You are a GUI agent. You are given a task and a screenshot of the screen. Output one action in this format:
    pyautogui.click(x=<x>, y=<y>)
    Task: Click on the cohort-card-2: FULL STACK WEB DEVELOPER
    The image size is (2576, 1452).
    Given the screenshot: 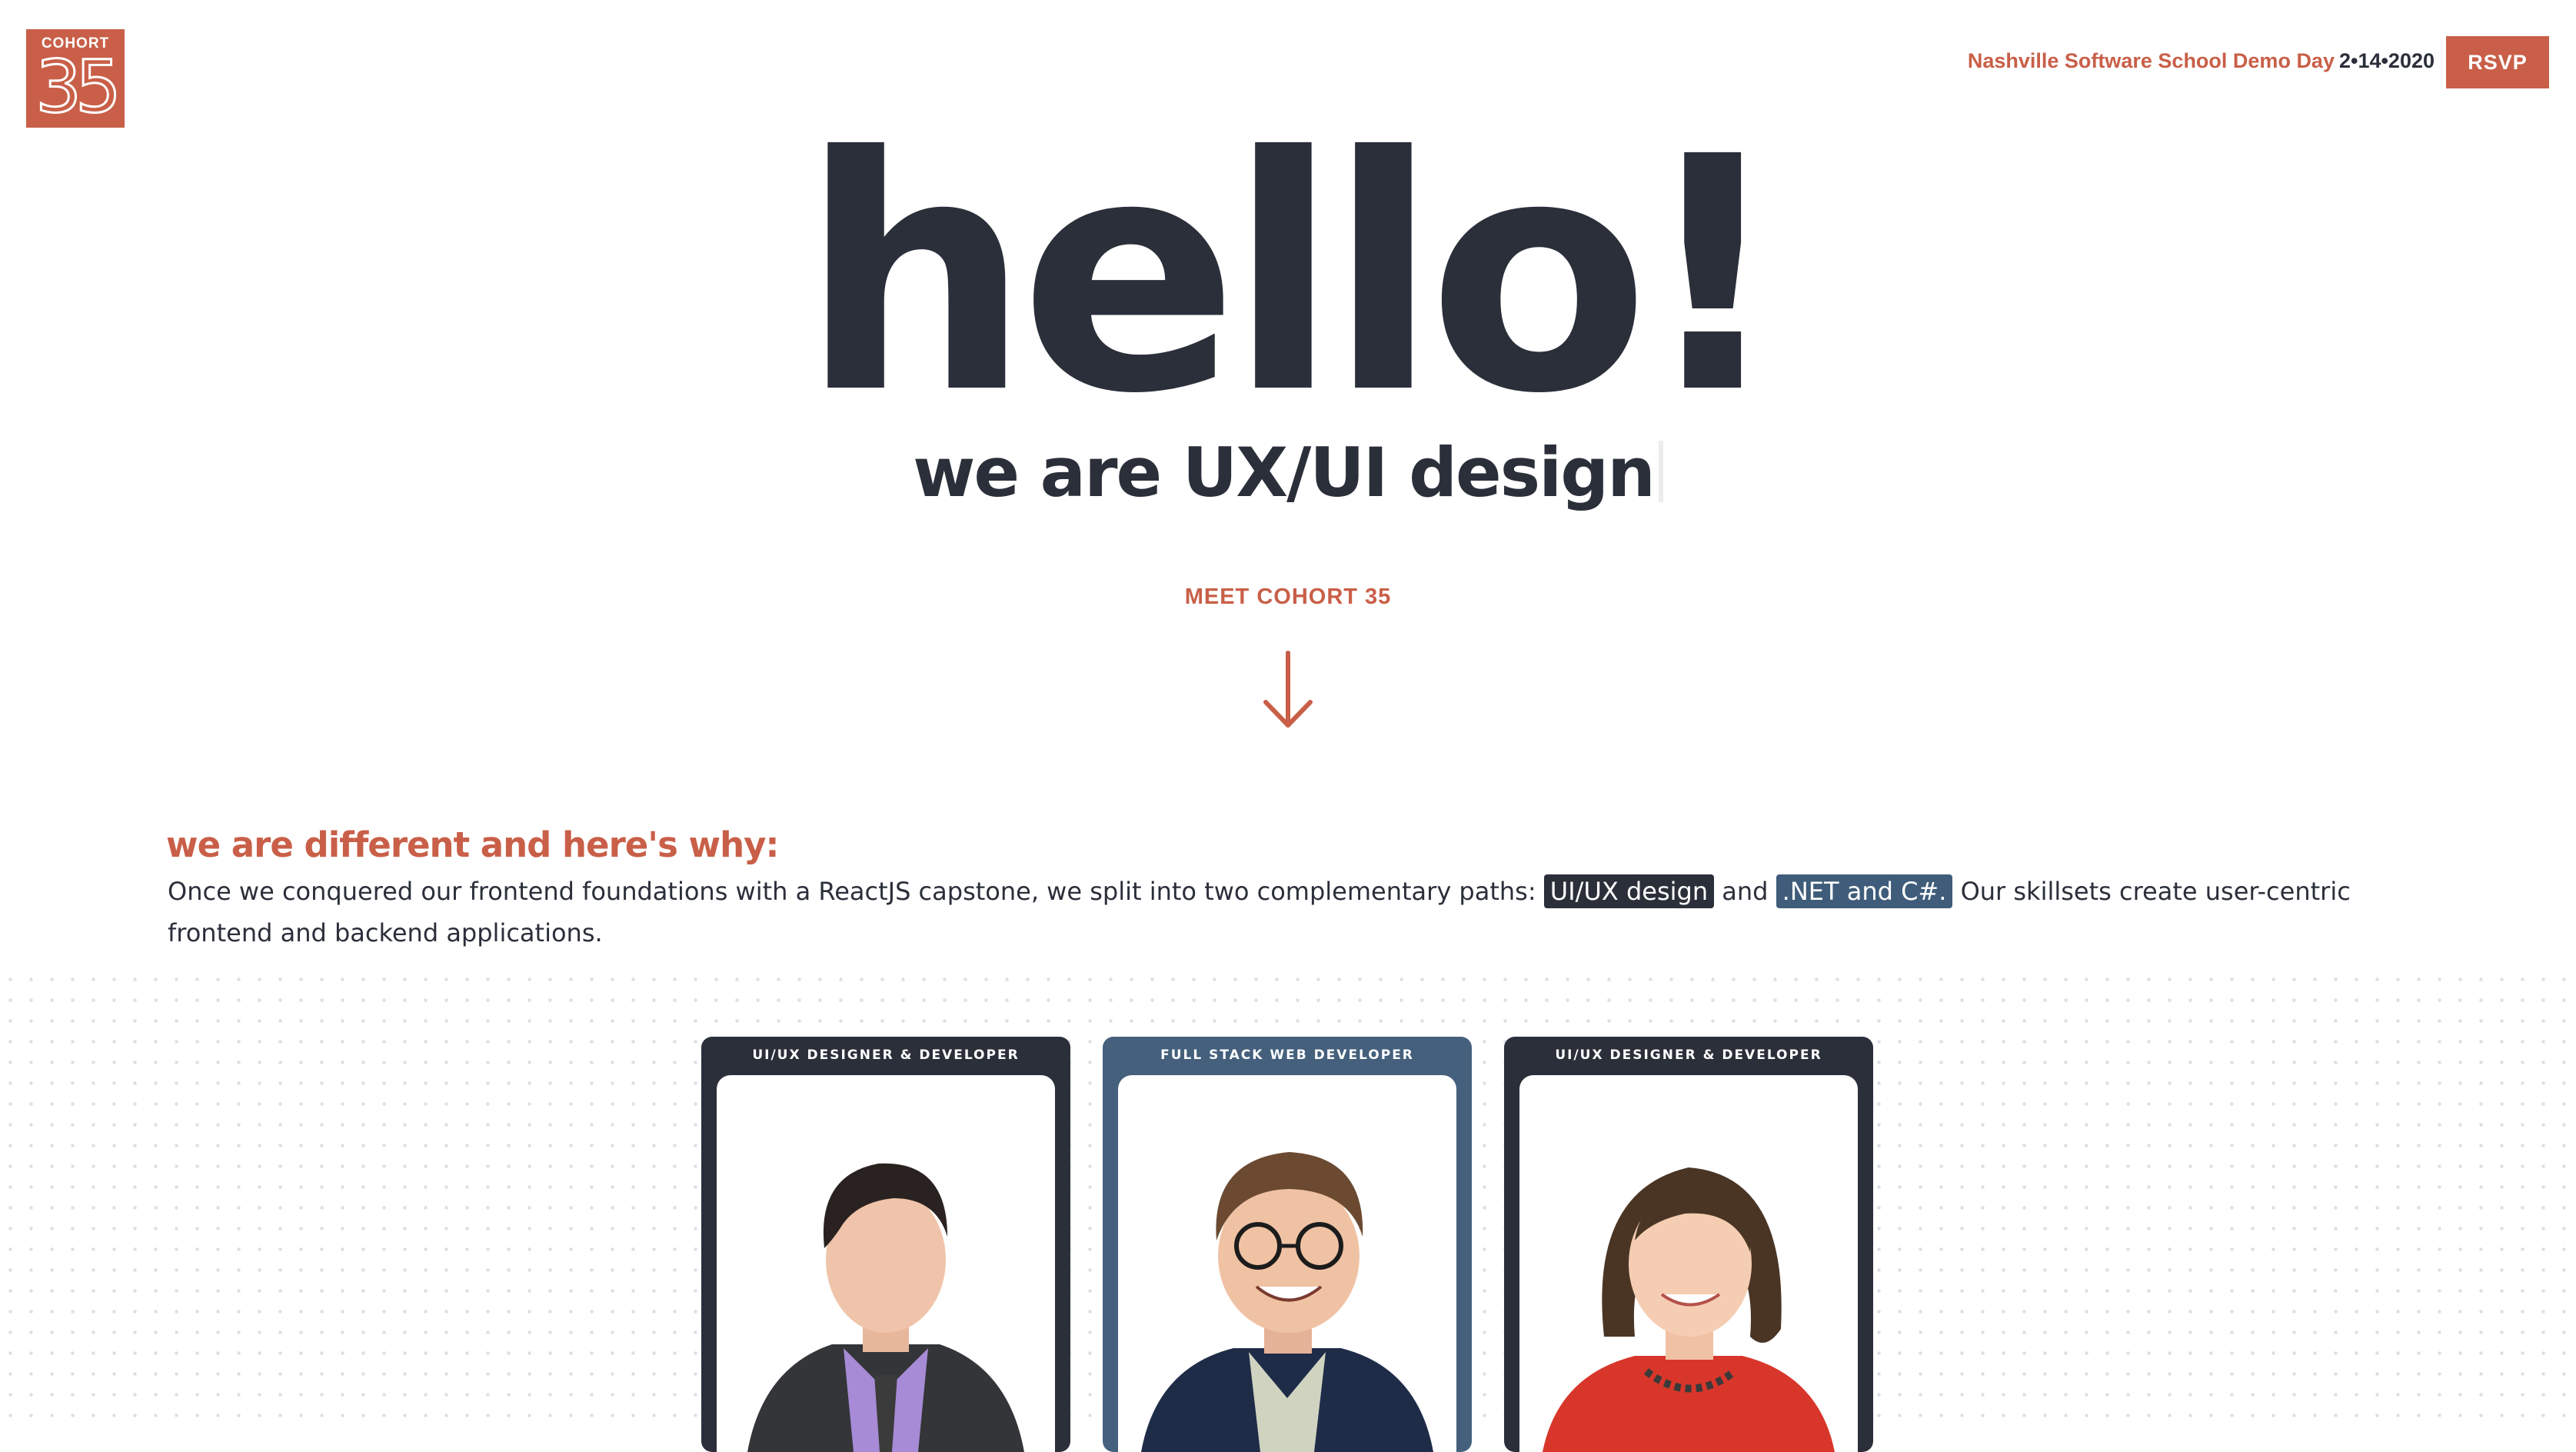 What is the action you would take?
    pyautogui.click(x=1288, y=1244)
    